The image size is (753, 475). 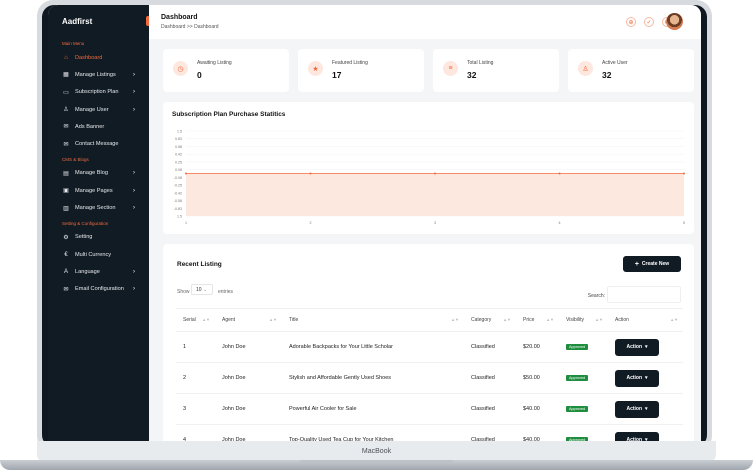 I want to click on column-header-agent: Agent ▲▼, so click(x=248, y=320).